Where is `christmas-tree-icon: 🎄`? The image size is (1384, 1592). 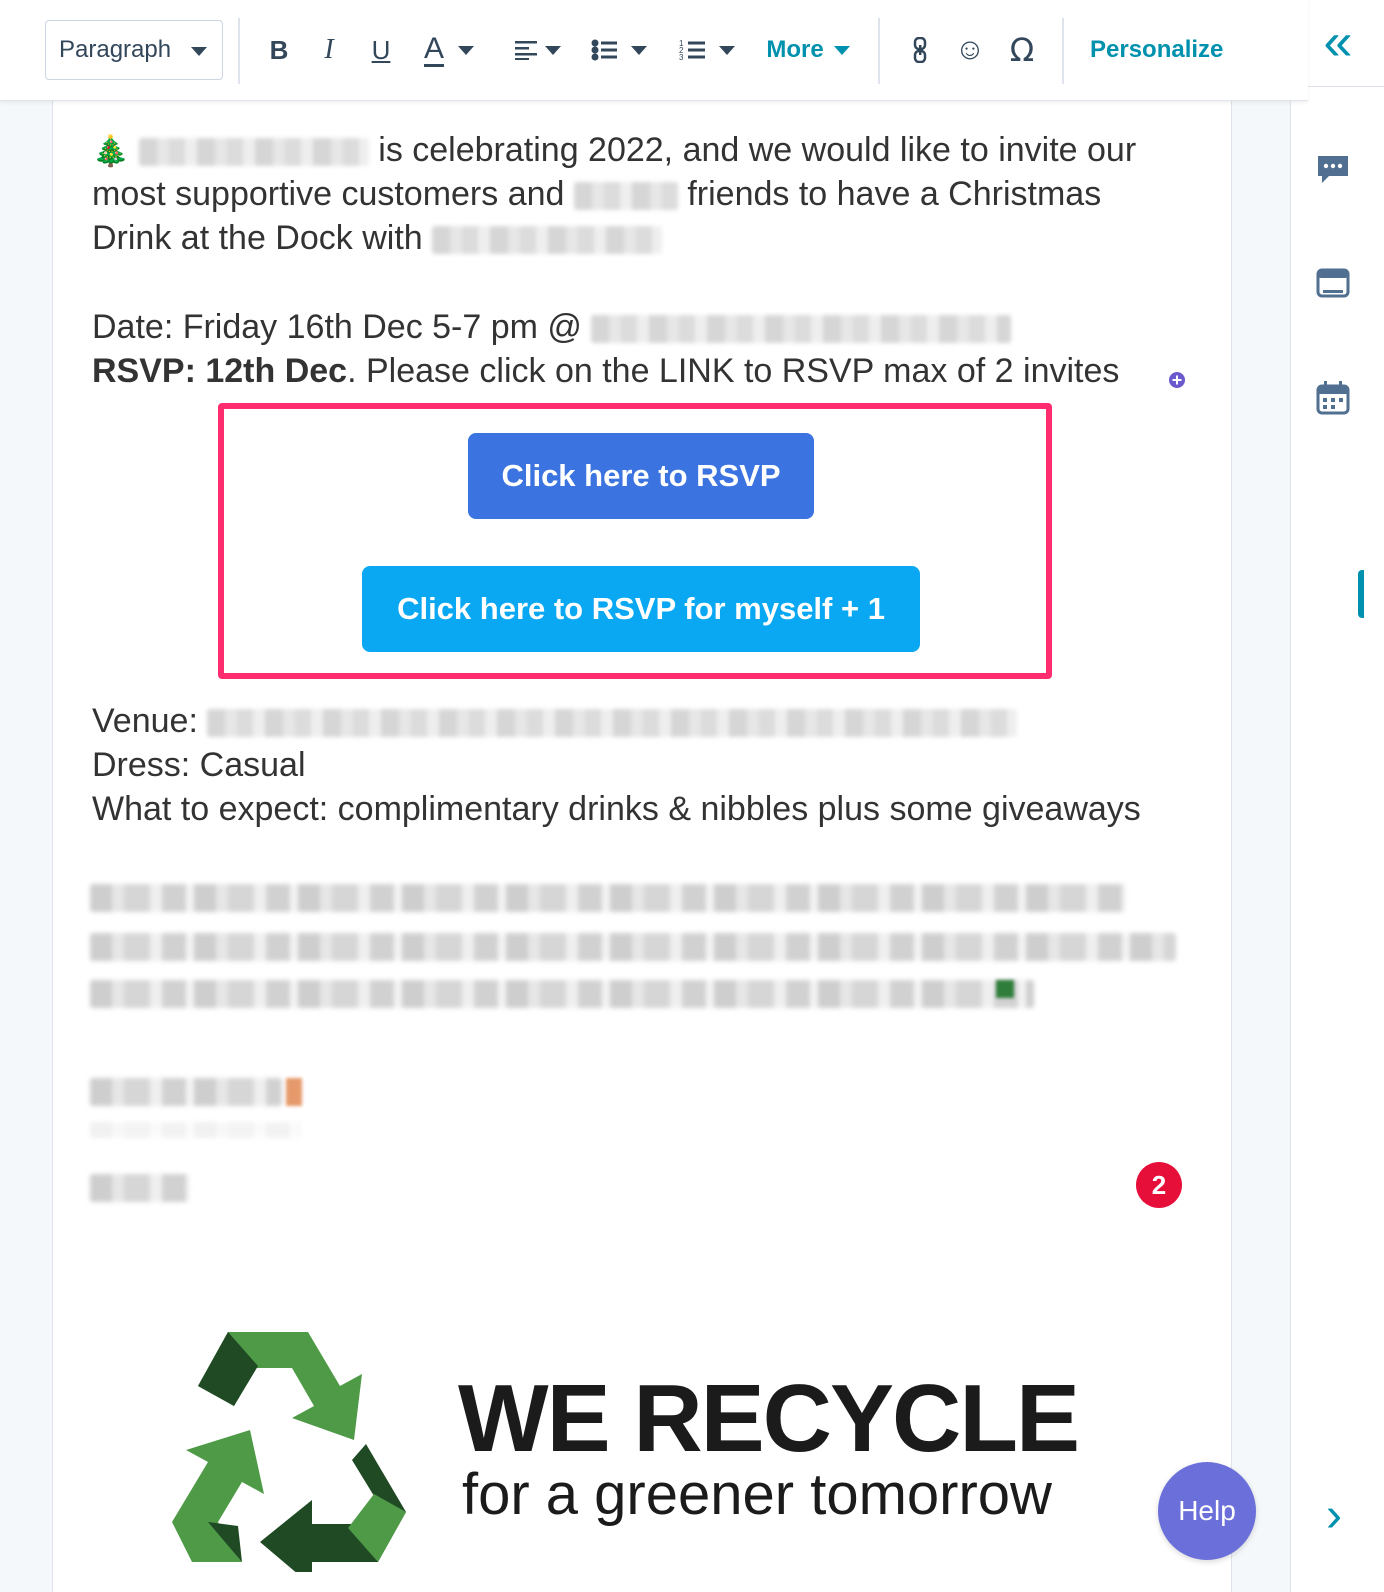
christmas-tree-icon: 🎄 is located at coordinates (111, 151).